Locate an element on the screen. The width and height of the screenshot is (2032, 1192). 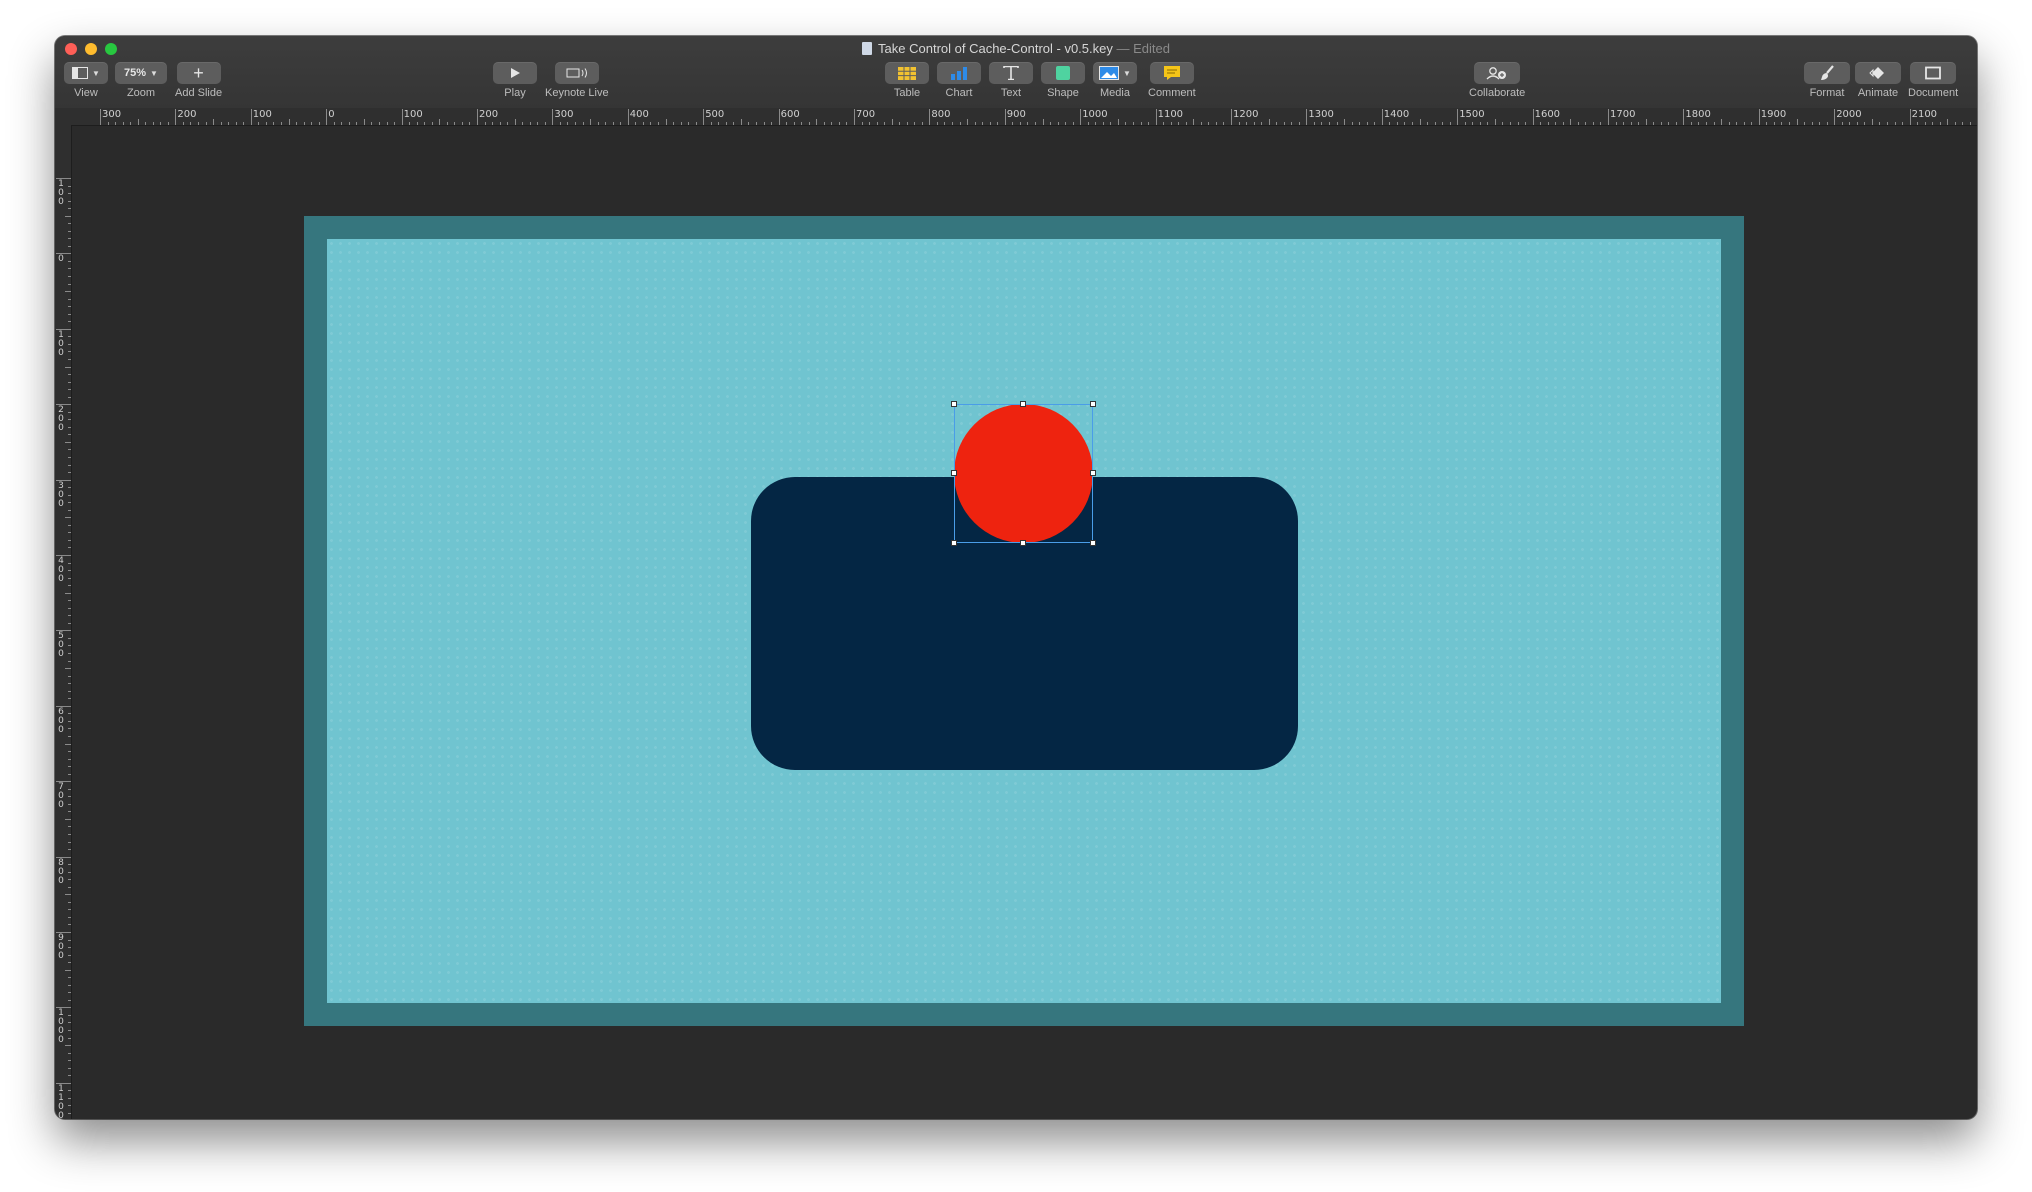
animate-button is located at coordinates (1878, 73).